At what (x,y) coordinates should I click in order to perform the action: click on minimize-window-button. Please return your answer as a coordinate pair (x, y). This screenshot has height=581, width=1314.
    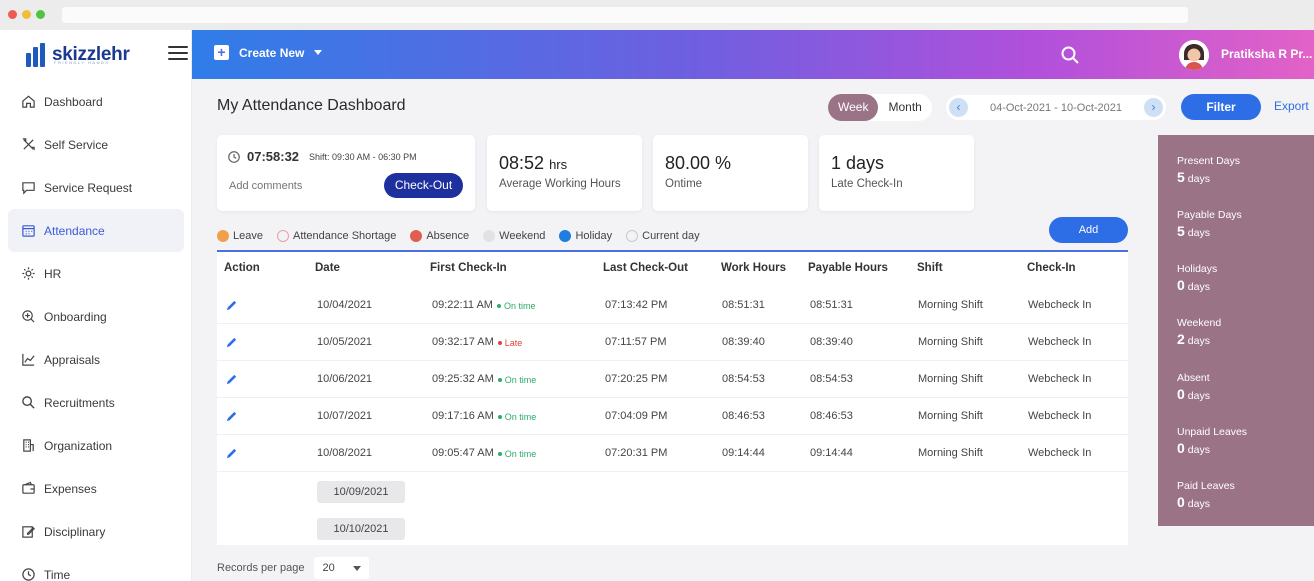
    Looking at the image, I should click on (26, 14).